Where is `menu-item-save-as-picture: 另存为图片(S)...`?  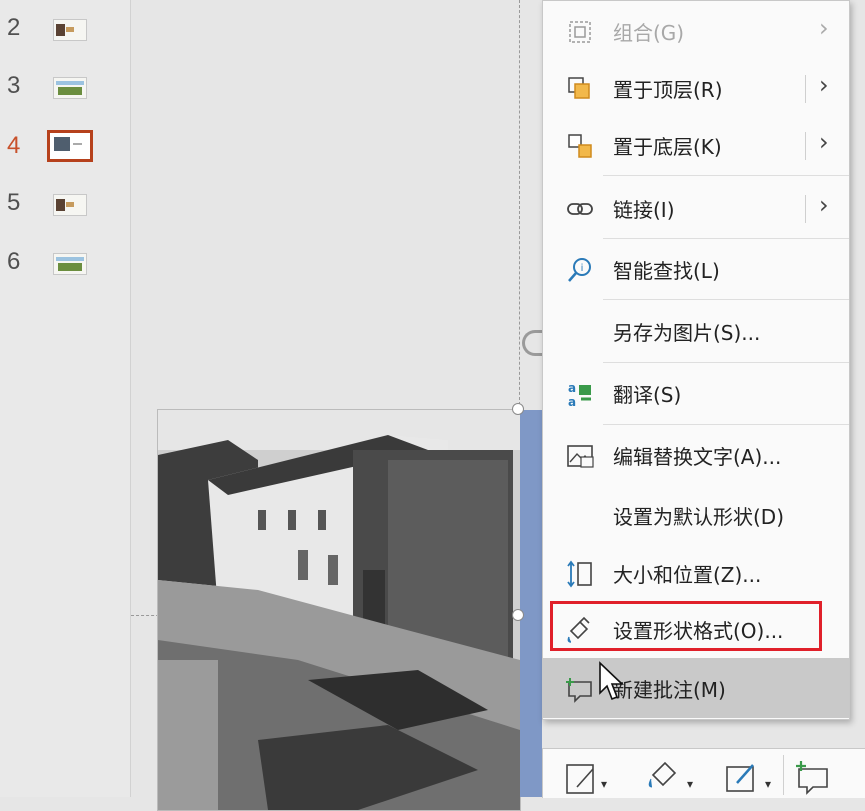 menu-item-save-as-picture: 另存为图片(S)... is located at coordinates (696, 331).